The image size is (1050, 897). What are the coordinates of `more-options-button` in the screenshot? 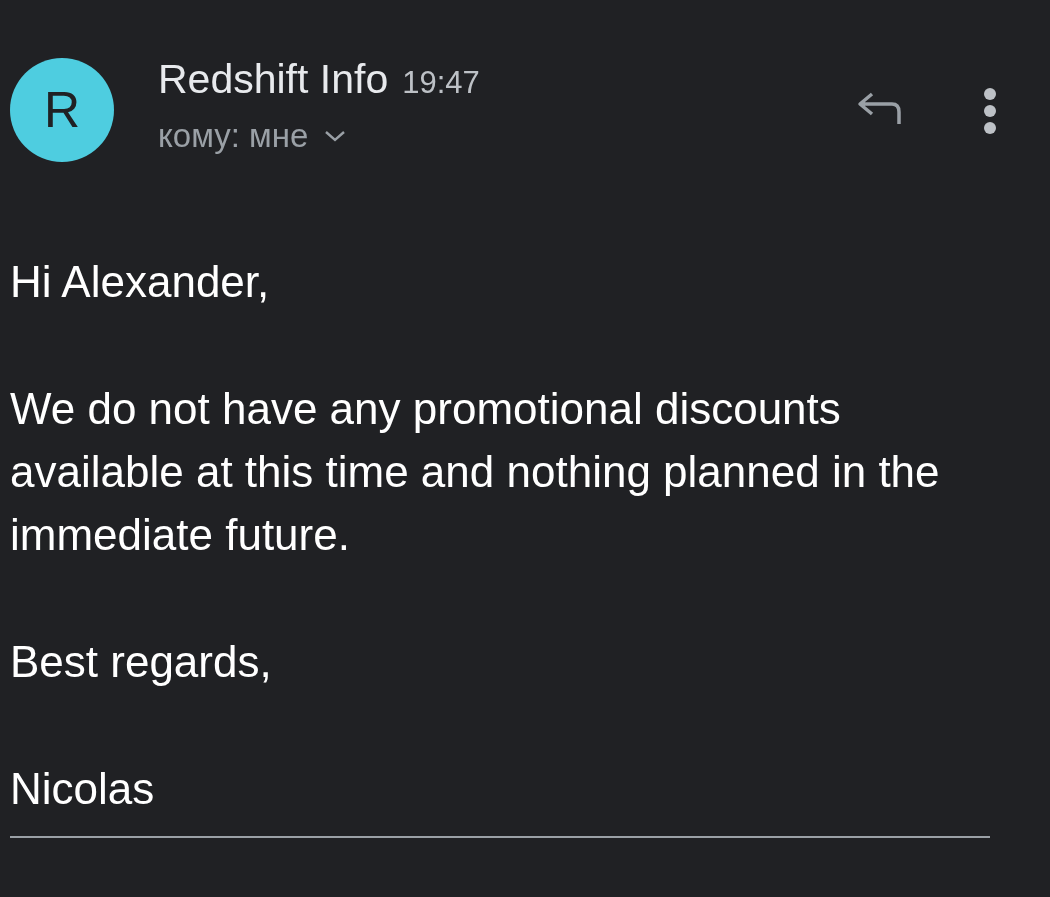 It's located at (990, 111).